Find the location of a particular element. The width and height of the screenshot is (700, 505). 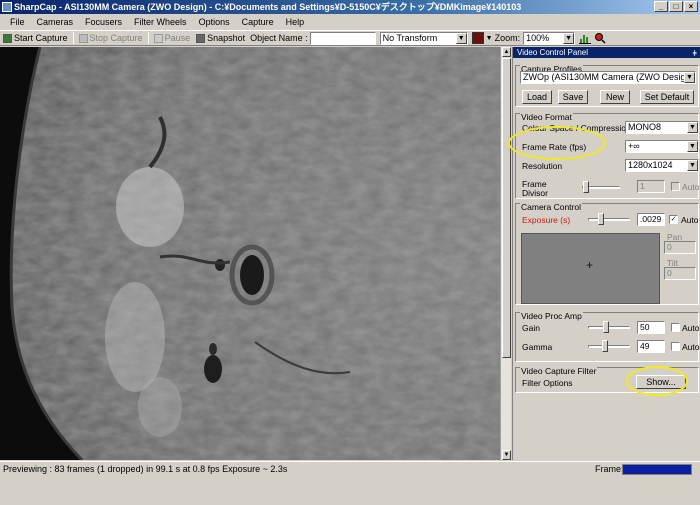

zoom-select: 100% ▼ is located at coordinates (549, 38).